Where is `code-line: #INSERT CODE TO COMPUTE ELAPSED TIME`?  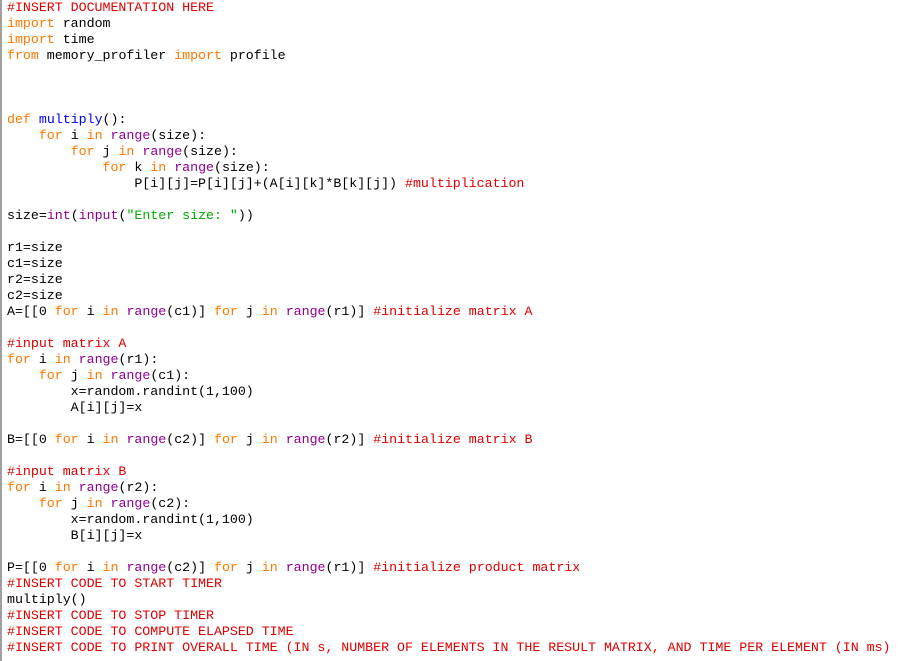 code-line: #INSERT CODE TO COMPUTE ELAPSED TIME is located at coordinates (449, 632).